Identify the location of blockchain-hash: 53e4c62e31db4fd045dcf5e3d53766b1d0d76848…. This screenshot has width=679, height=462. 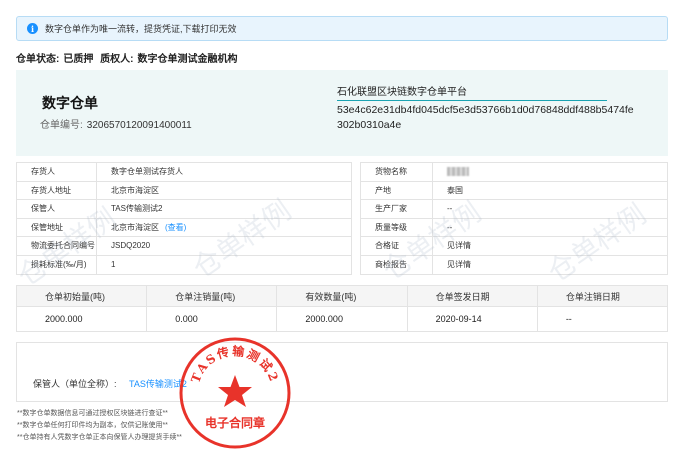
(485, 117).